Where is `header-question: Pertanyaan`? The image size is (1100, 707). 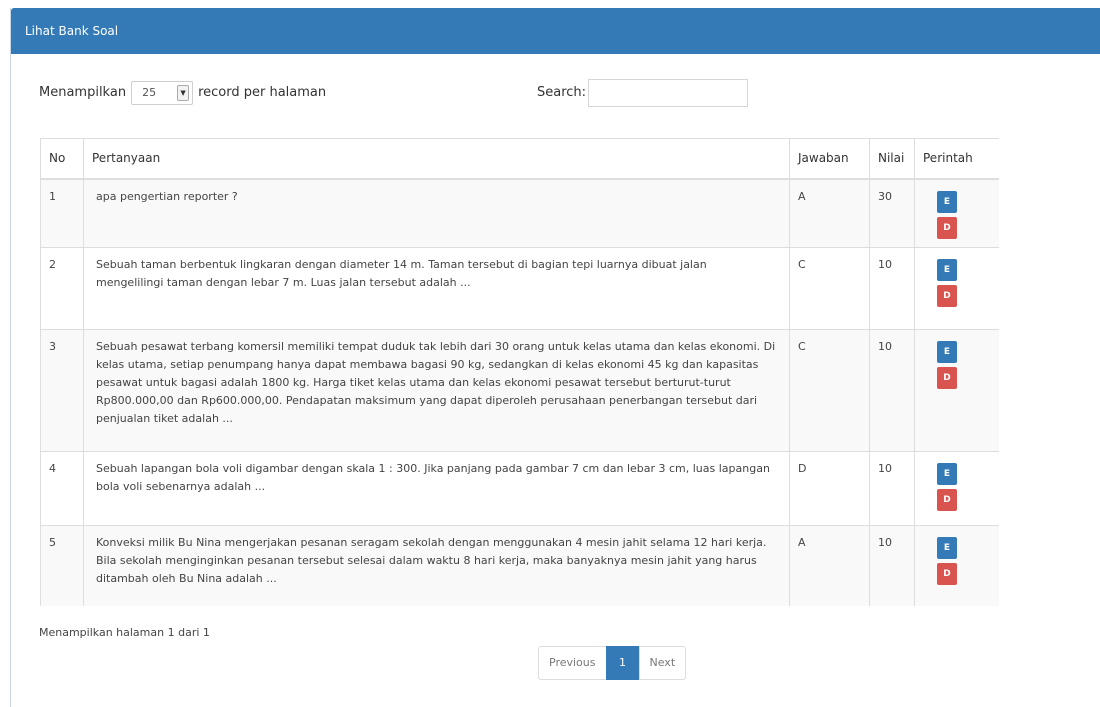 header-question: Pertanyaan is located at coordinates (436, 159).